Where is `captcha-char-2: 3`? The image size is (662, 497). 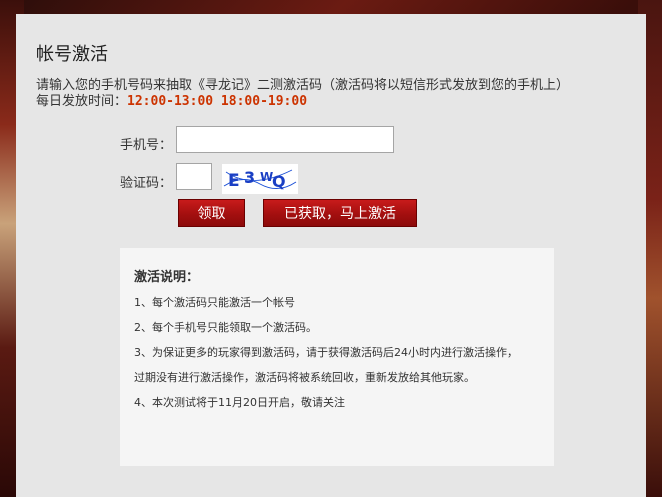
captcha-char-2: 3 is located at coordinates (249, 177).